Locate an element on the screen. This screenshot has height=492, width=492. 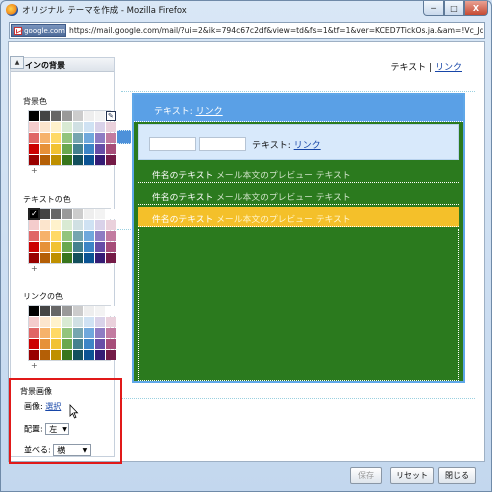
bg-position-select: 左 ▼ is located at coordinates (57, 429).